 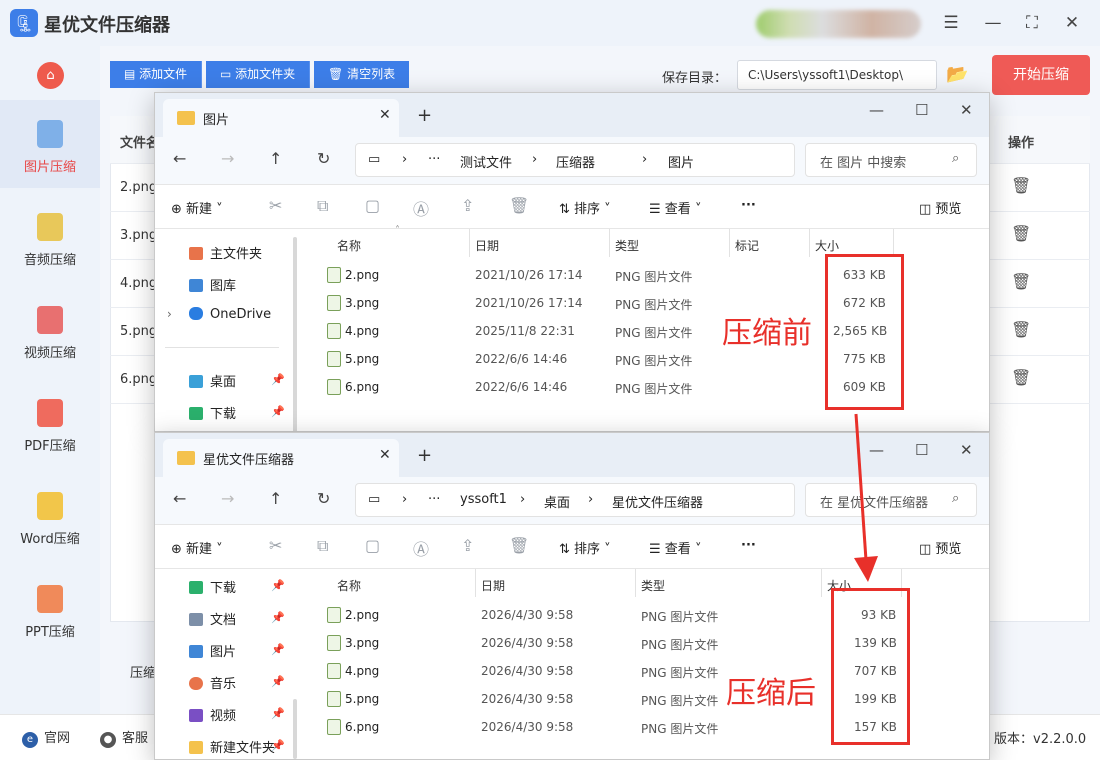 I want to click on breadcrumb-item: 压缩器, so click(x=575, y=161).